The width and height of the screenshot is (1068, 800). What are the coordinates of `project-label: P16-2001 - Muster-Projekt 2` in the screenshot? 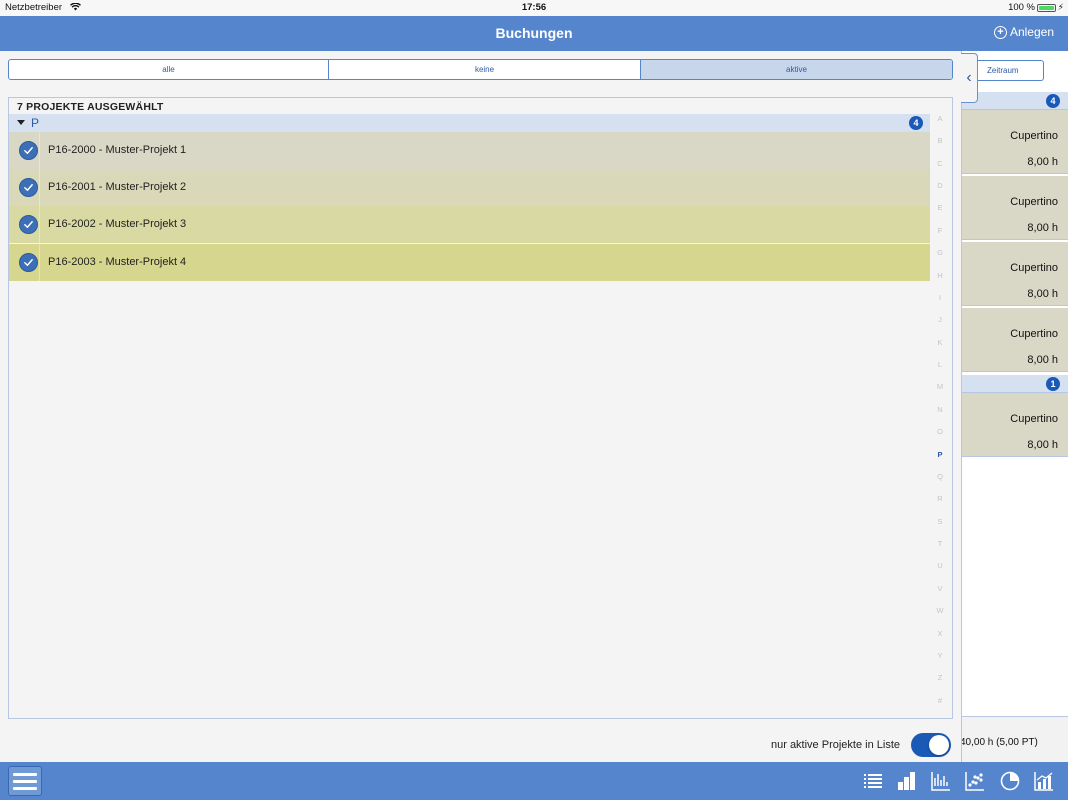 It's located at (117, 187).